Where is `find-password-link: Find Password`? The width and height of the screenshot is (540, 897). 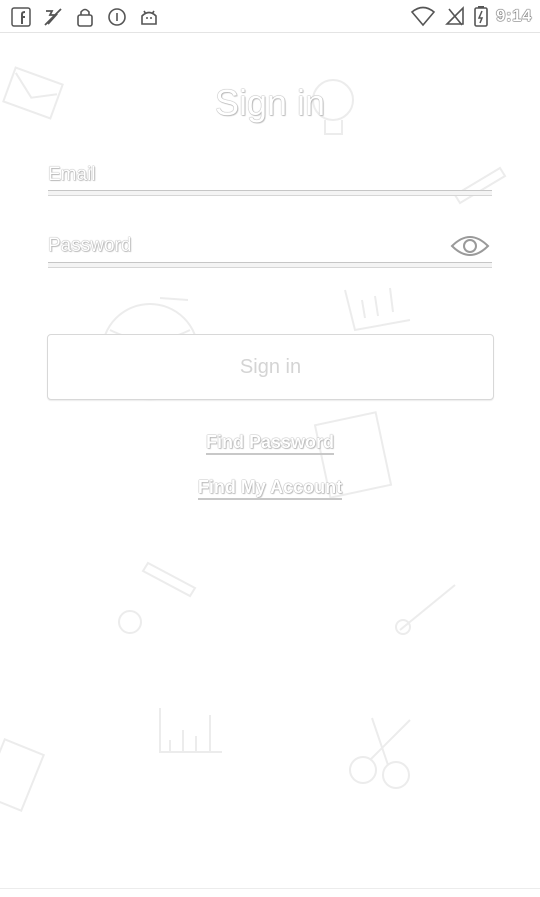 find-password-link: Find Password is located at coordinates (270, 443).